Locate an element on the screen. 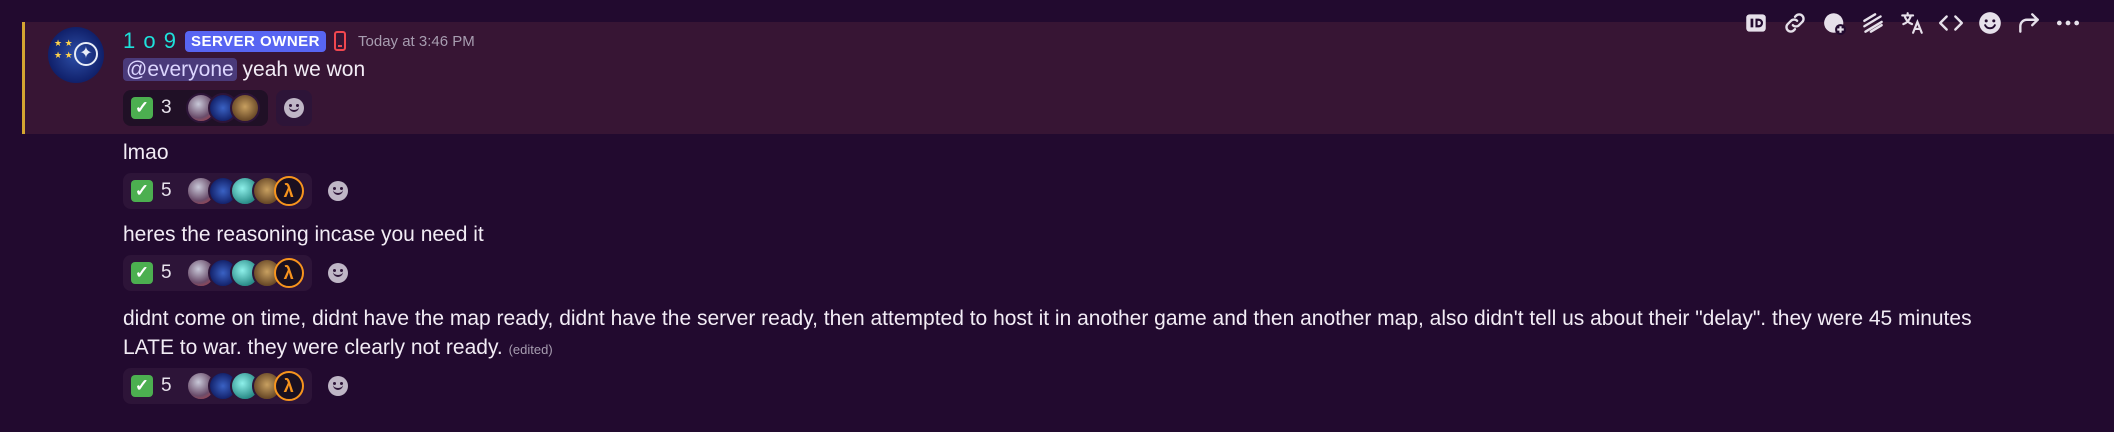 This screenshot has width=2114, height=432. followup-message: heres the reasoning incase you need it is located at coordinates (303, 234).